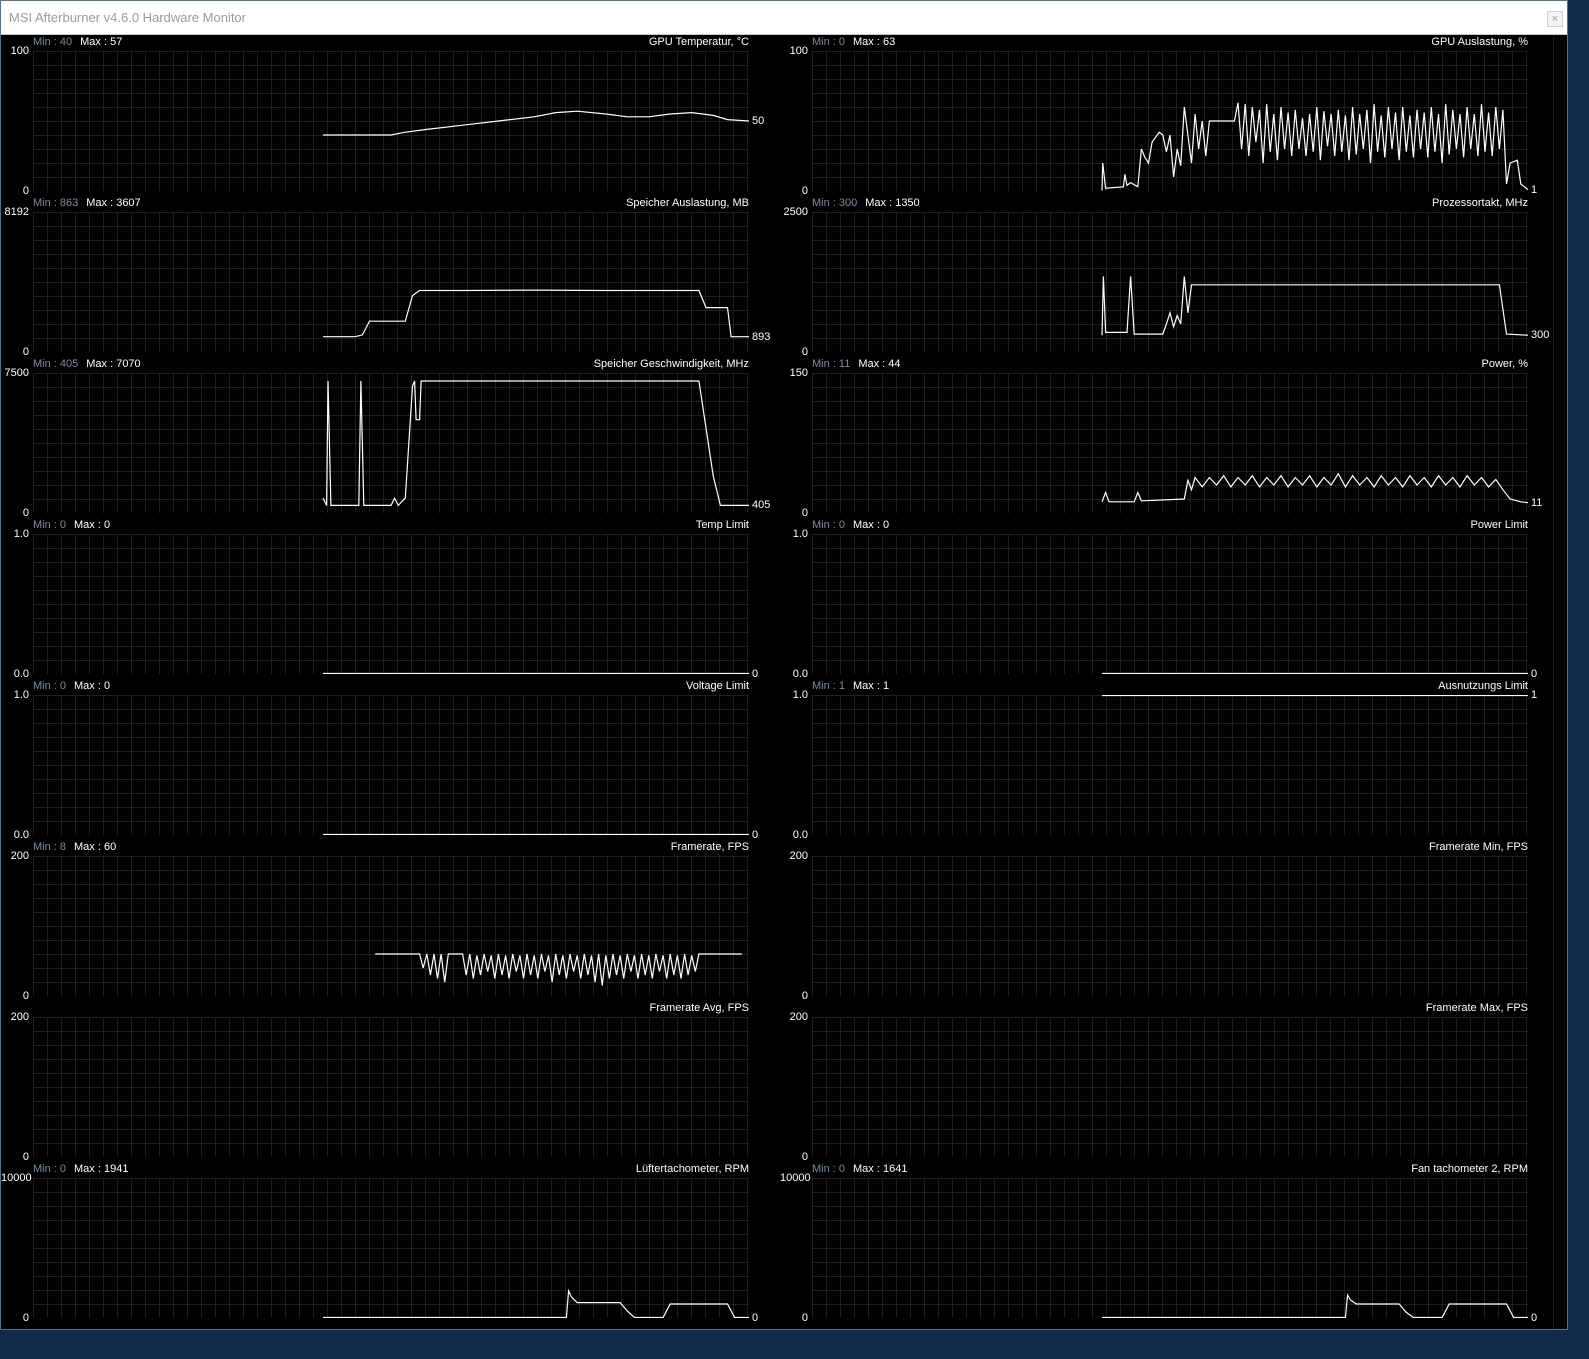 The width and height of the screenshot is (1589, 1359). I want to click on graph-panel-framerate-avg: Framerate Avg, FPS 200 0, so click(377, 1082).